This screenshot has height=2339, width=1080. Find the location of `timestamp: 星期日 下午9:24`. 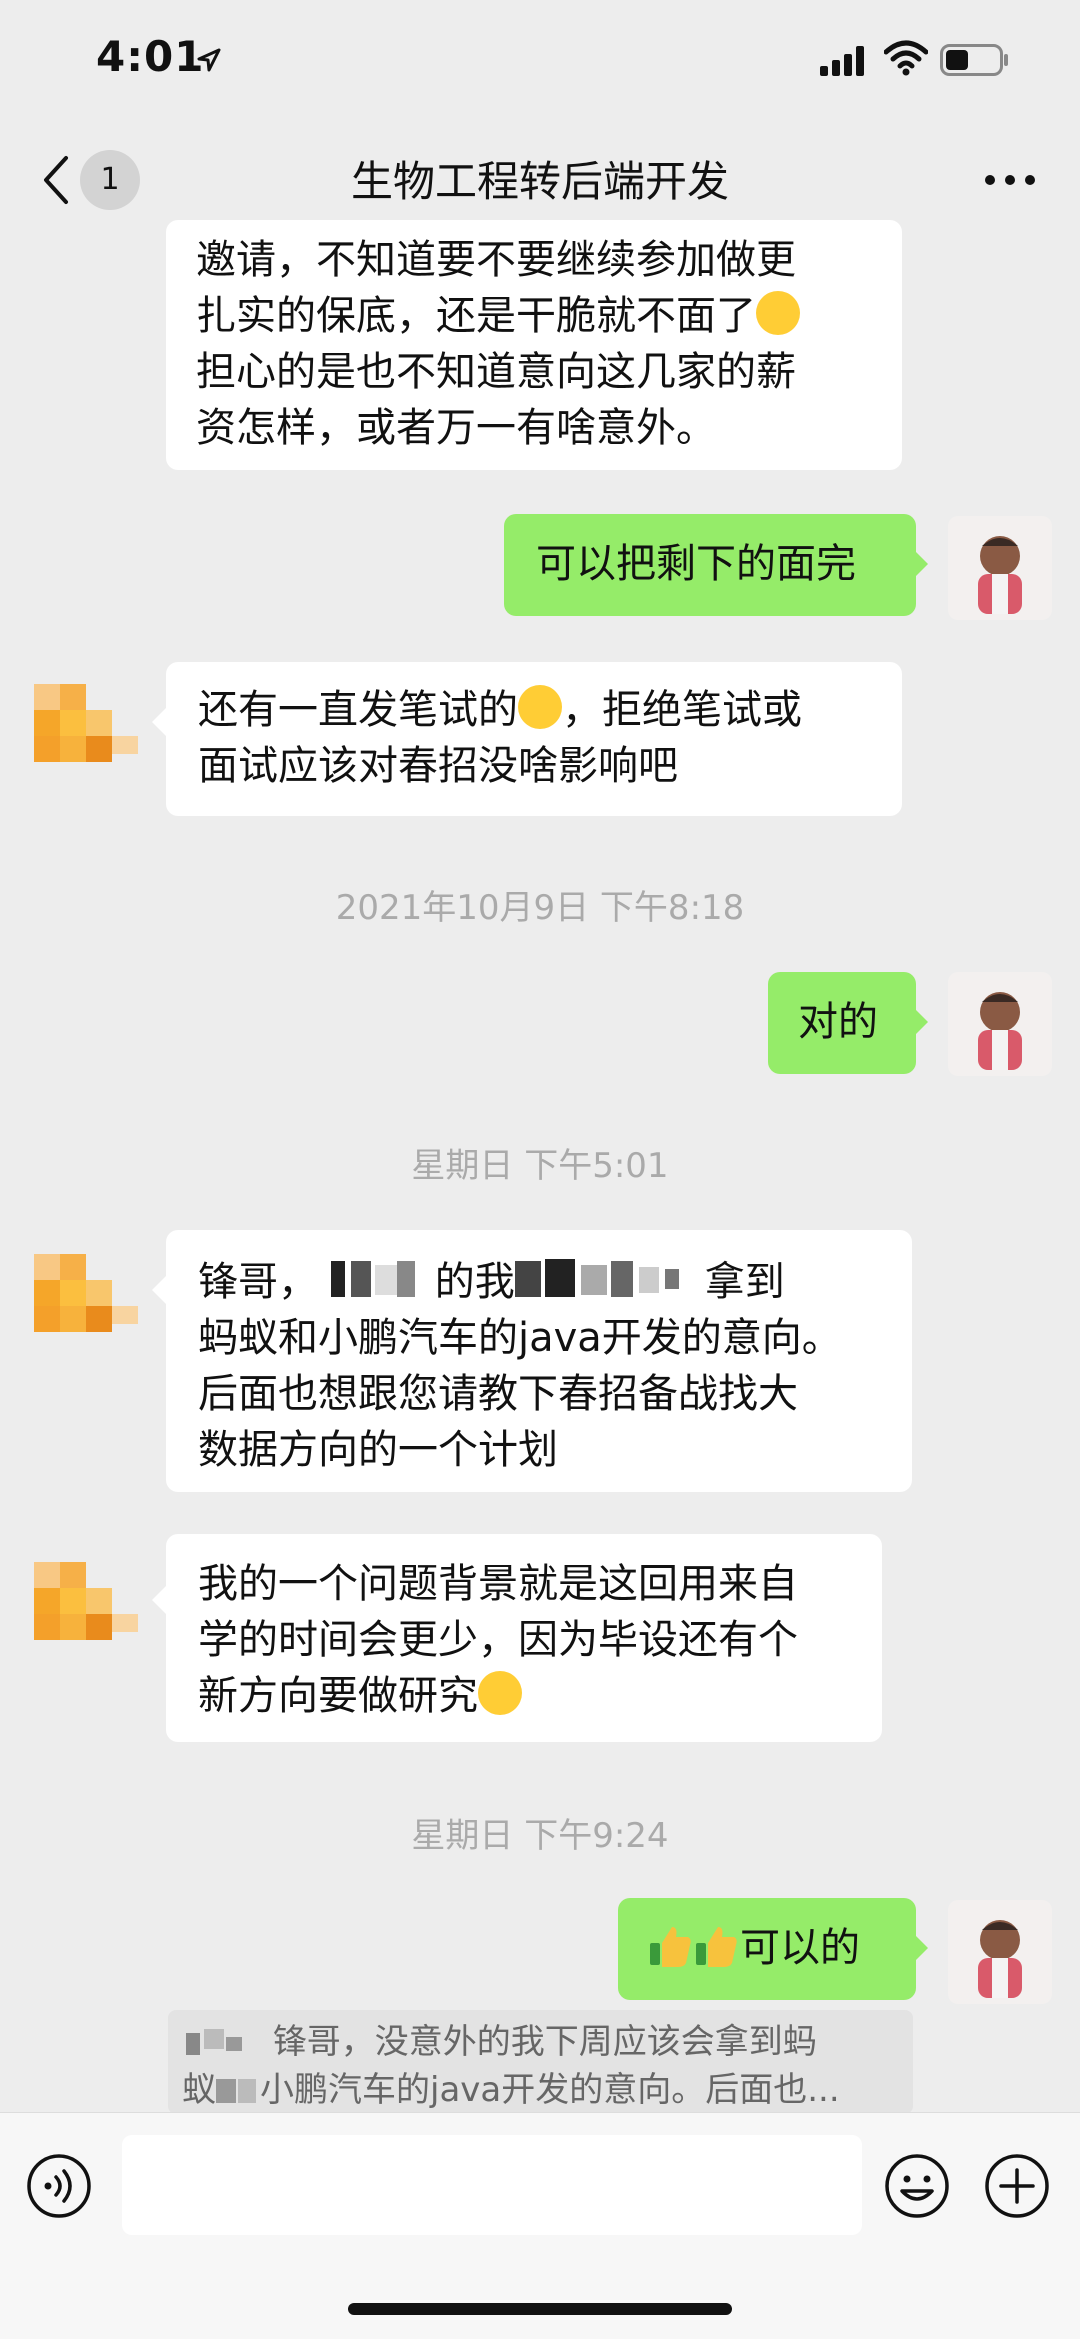

timestamp: 星期日 下午9:24 is located at coordinates (540, 1836).